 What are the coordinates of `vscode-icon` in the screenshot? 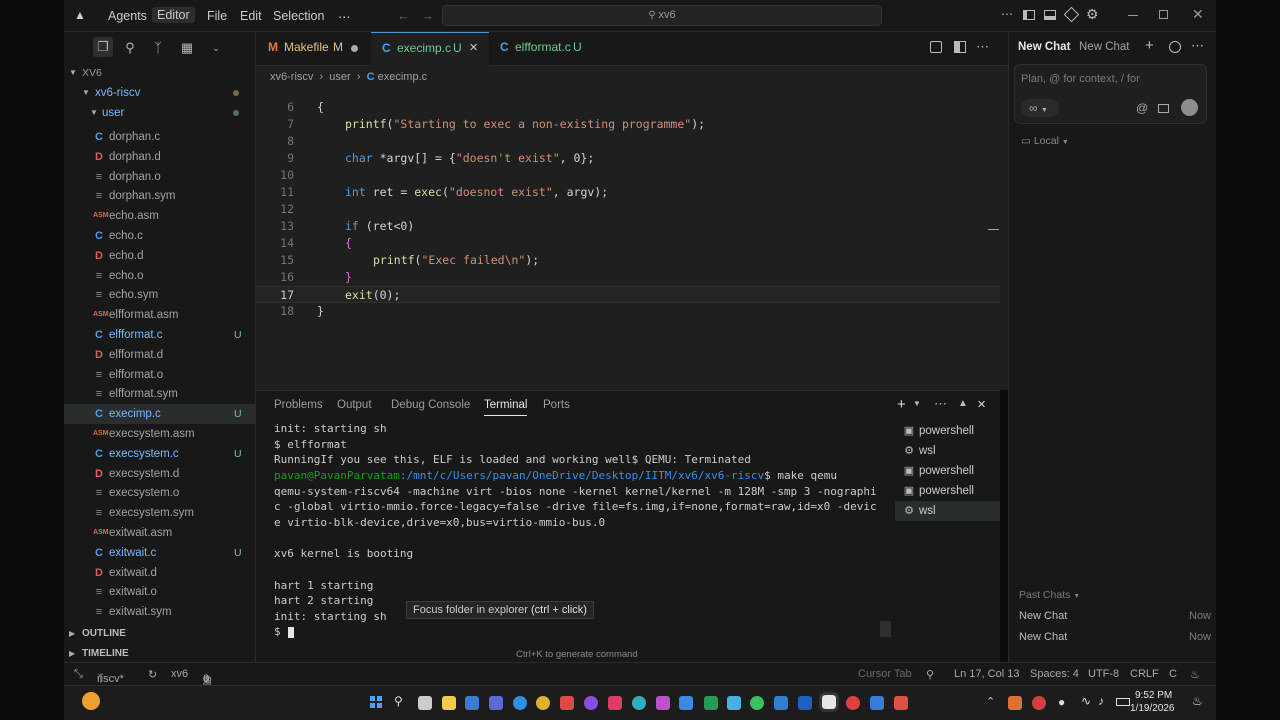 It's located at (781, 703).